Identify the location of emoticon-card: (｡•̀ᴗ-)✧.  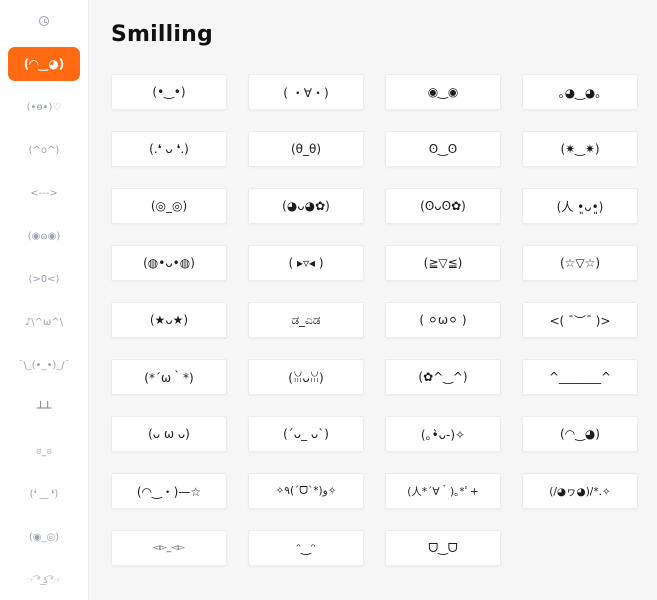
(443, 434).